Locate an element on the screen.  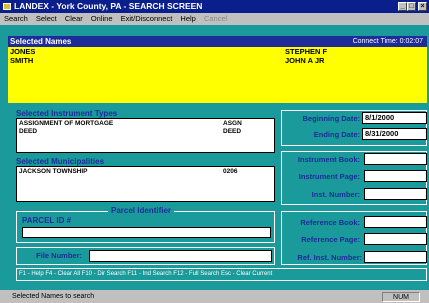
menu-help: Help is located at coordinates (187, 18).